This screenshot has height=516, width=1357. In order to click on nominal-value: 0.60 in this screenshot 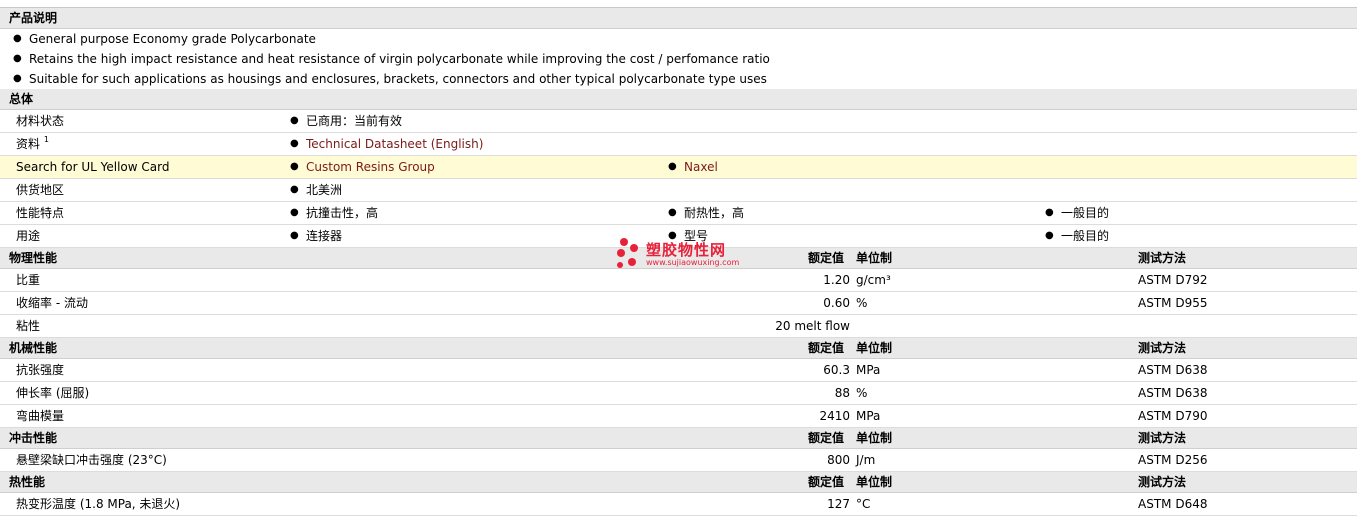, I will do `click(836, 303)`.